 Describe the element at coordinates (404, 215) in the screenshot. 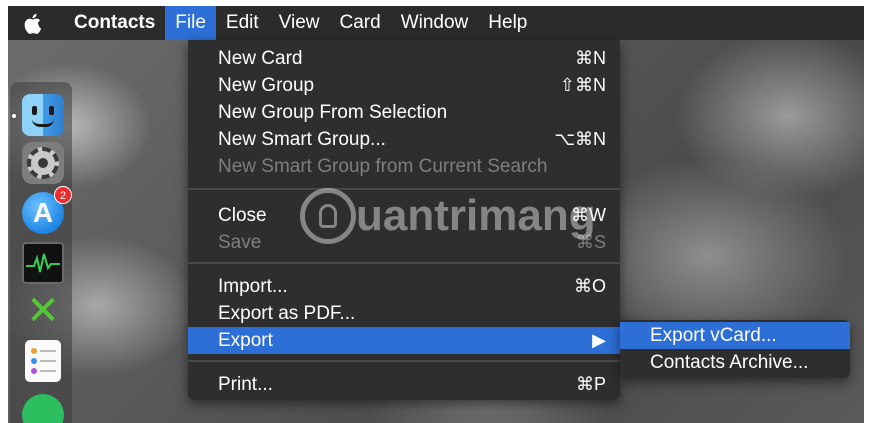

I see `menu-item-close: Close ⌘W` at that location.